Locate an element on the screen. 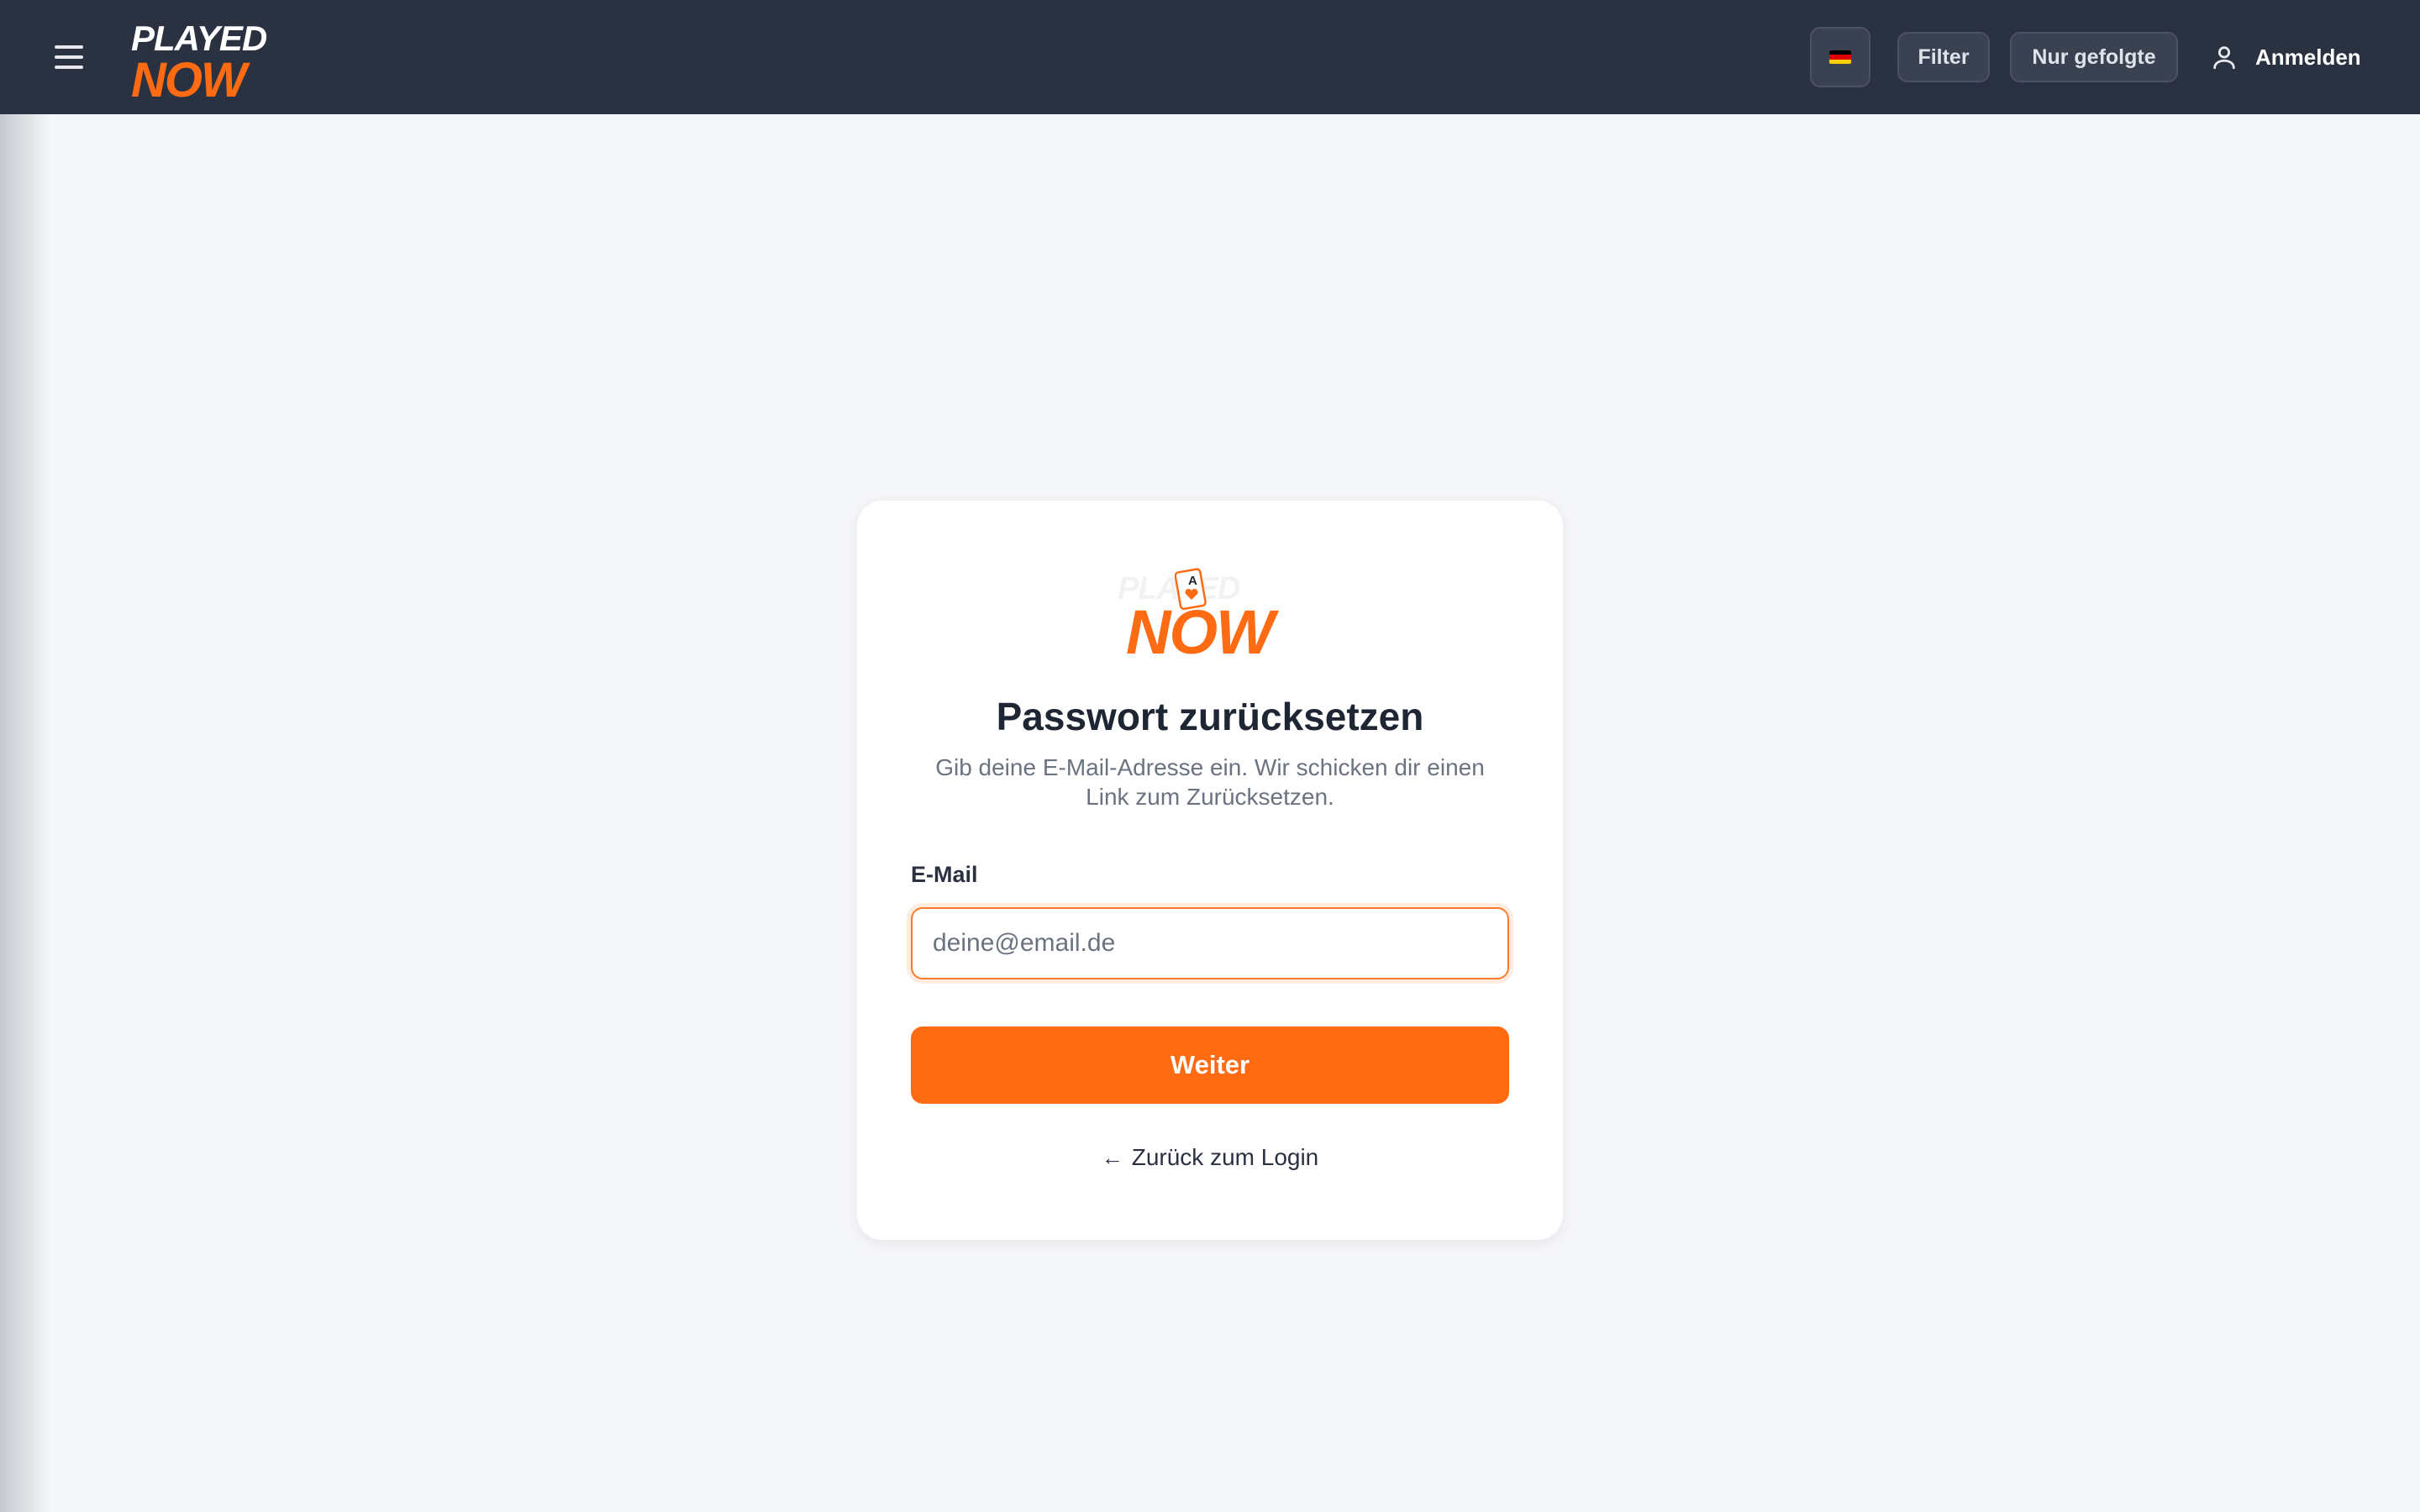 Image resolution: width=2420 pixels, height=1512 pixels. login-label: Anmelden is located at coordinates (2308, 57).